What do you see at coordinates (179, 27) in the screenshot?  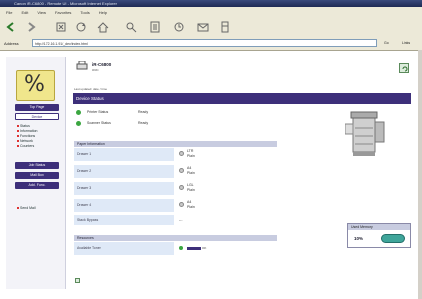 I see `history-icon` at bounding box center [179, 27].